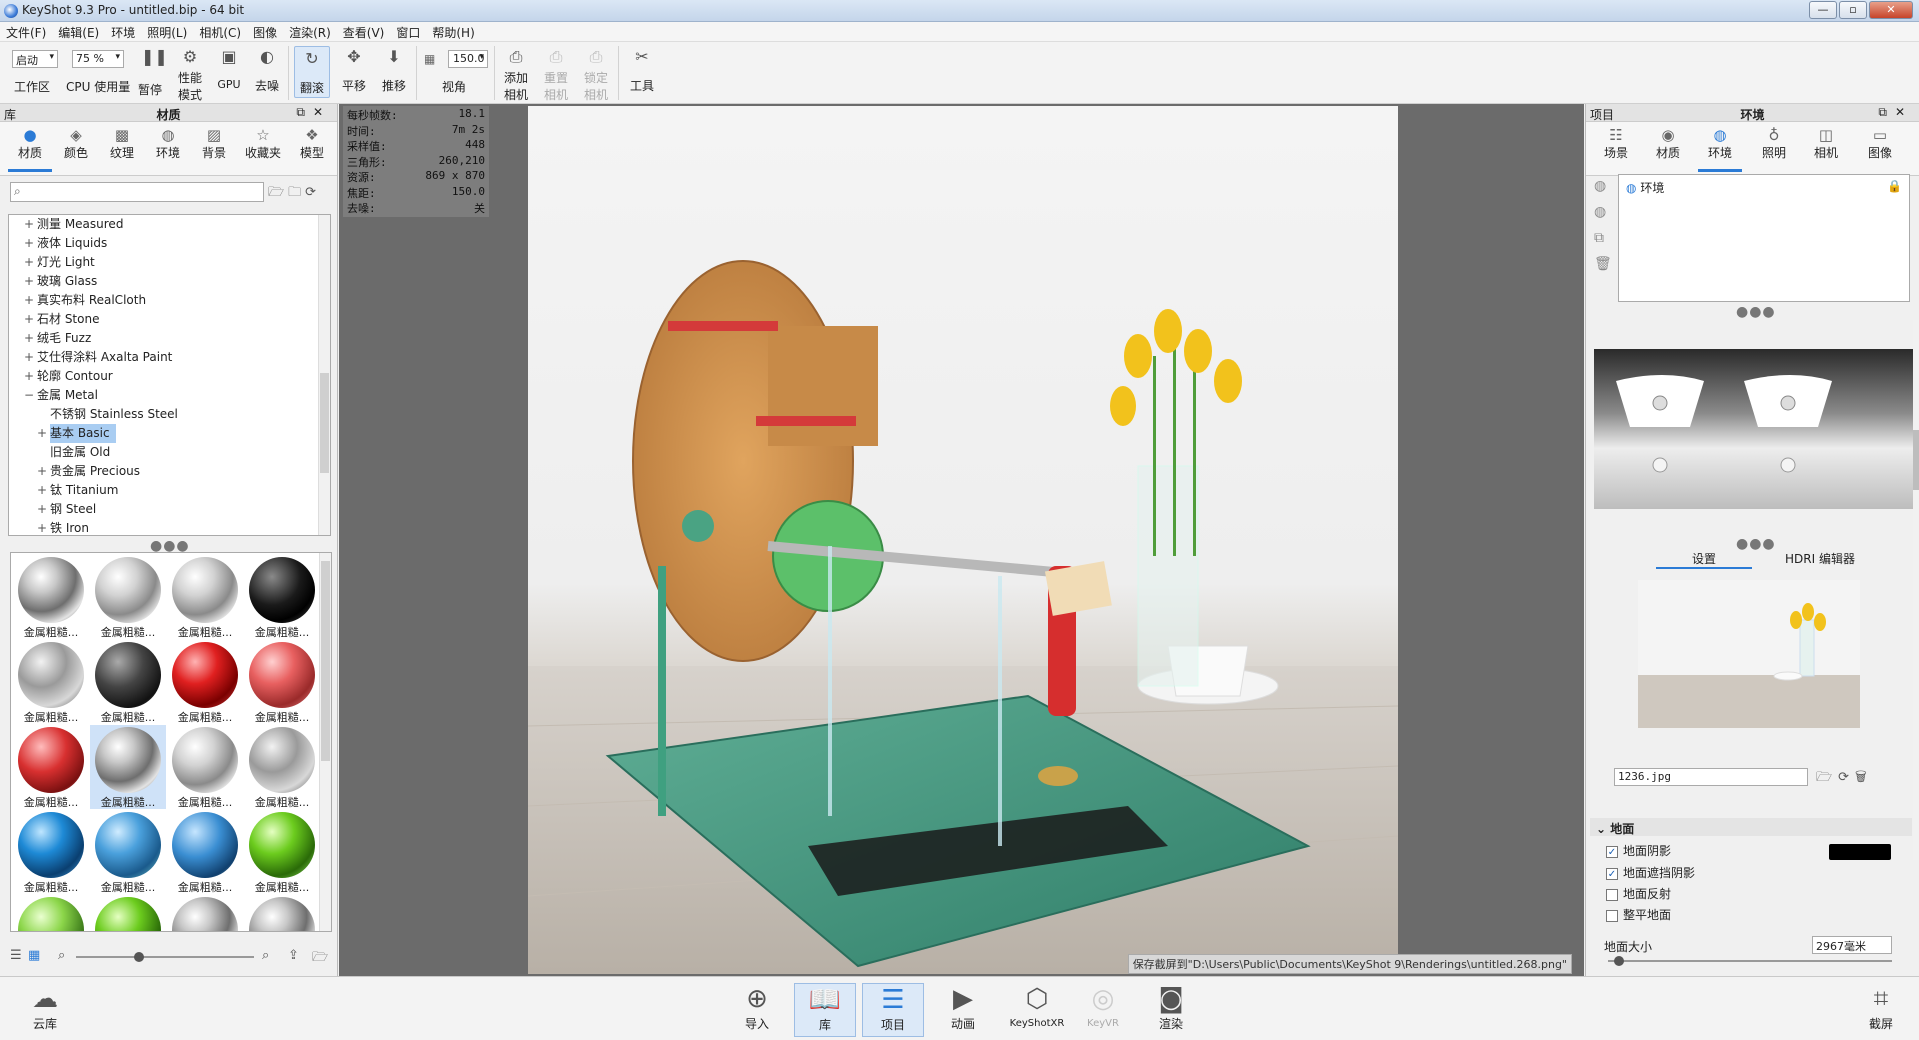 Image resolution: width=1919 pixels, height=1040 pixels. What do you see at coordinates (1603, 264) in the screenshot?
I see `delete-icon: 🗑` at bounding box center [1603, 264].